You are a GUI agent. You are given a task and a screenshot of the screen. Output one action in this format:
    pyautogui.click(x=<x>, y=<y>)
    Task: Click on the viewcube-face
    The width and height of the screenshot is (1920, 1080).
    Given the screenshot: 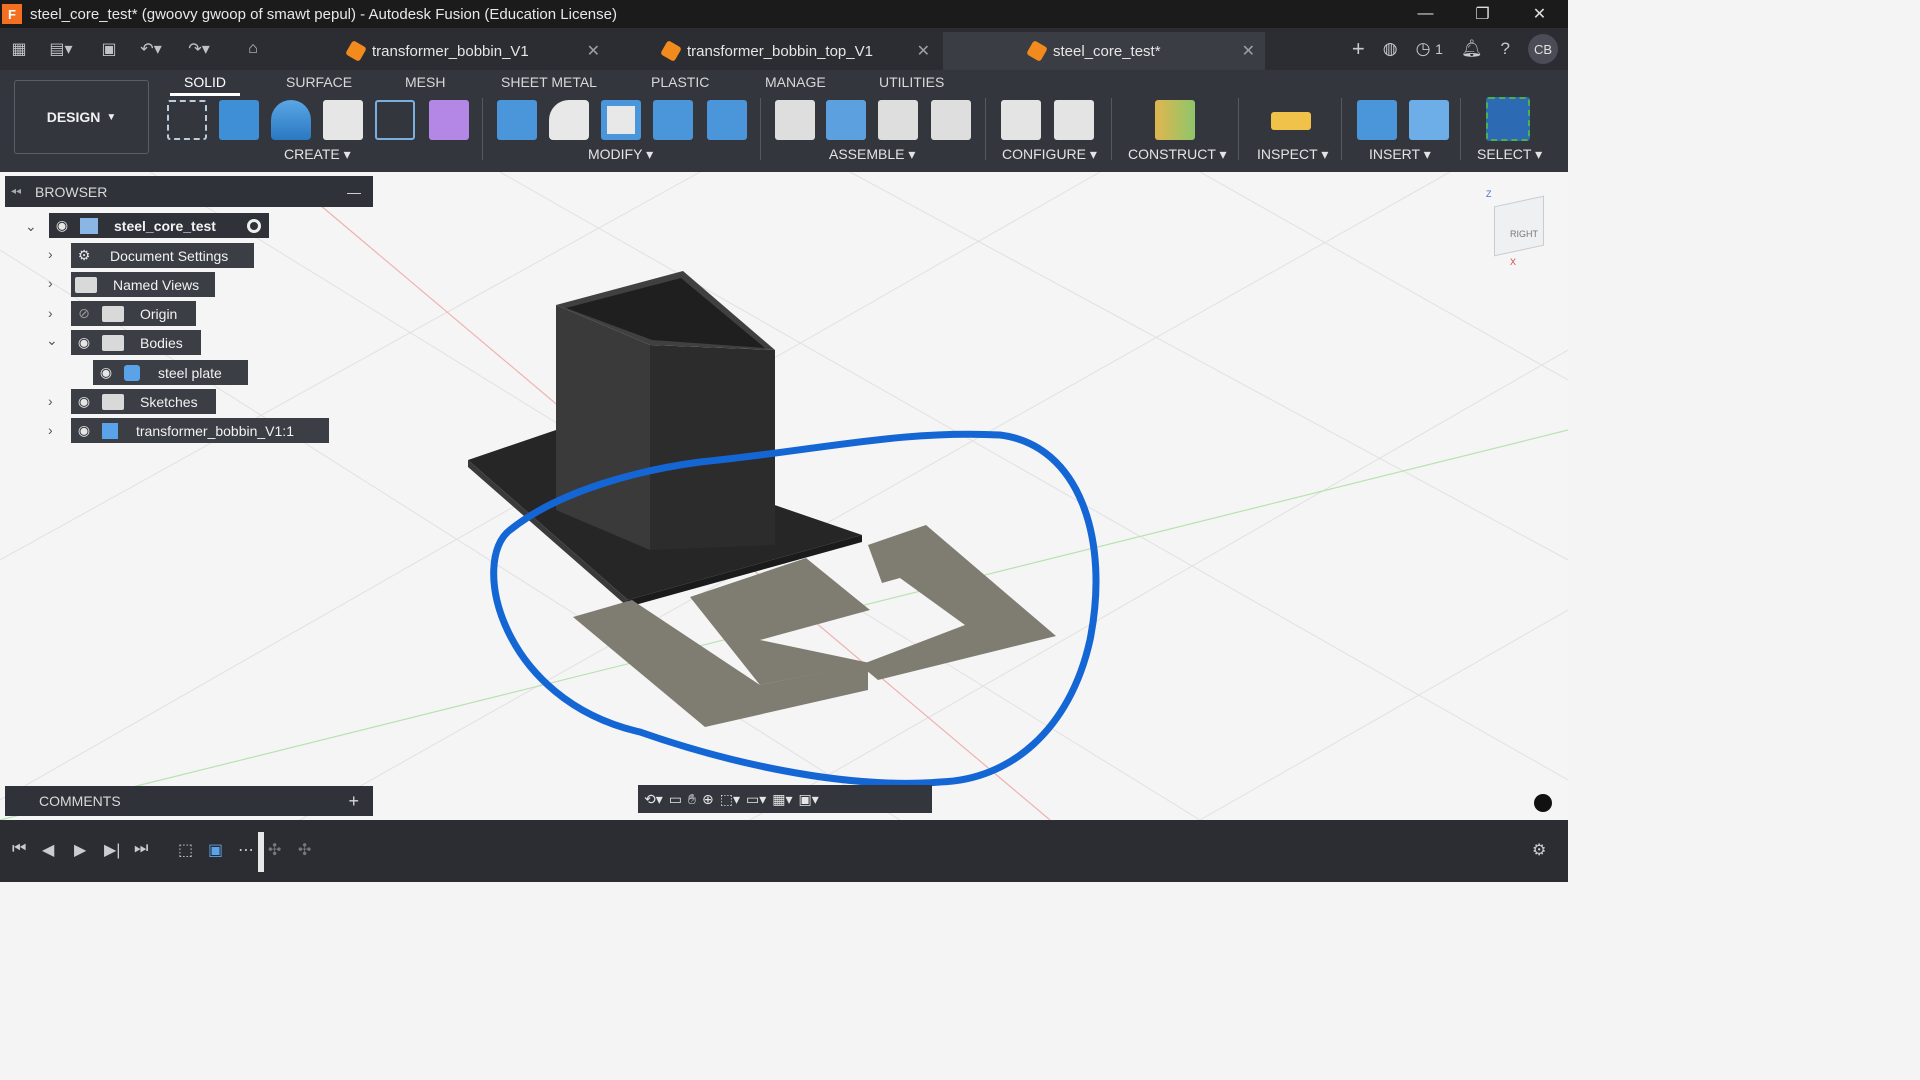 What is the action you would take?
    pyautogui.click(x=1519, y=226)
    